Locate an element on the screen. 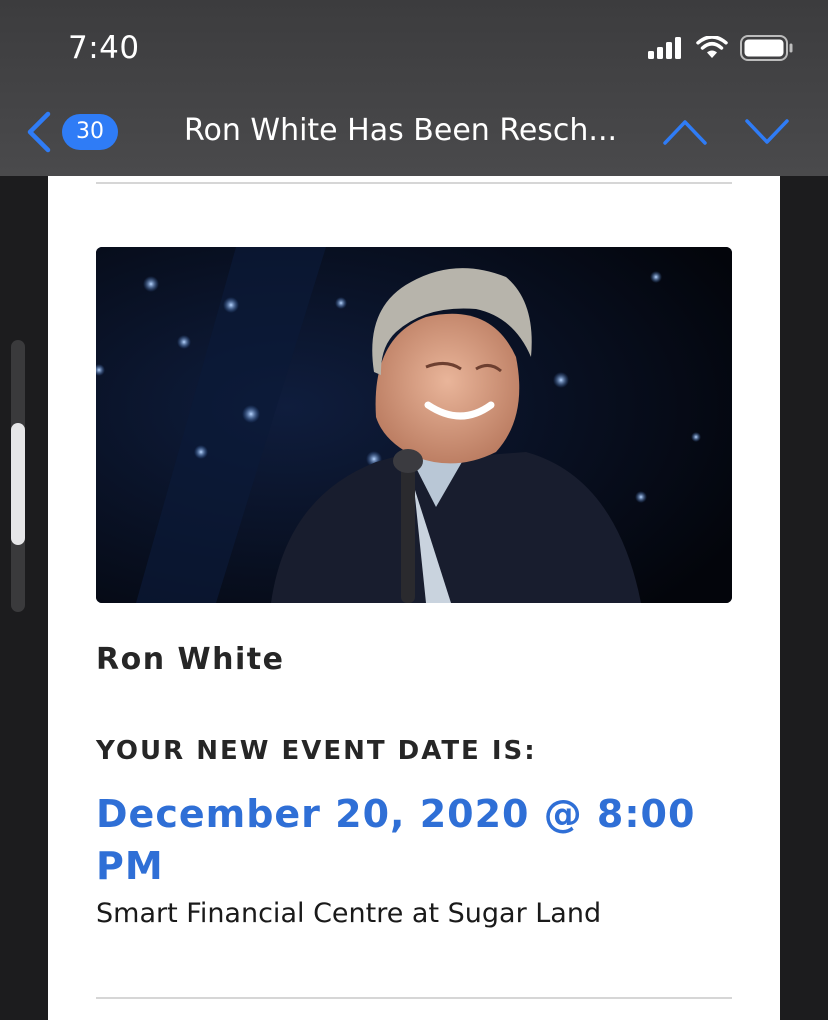 This screenshot has width=828, height=1020. status-icons is located at coordinates (721, 50).